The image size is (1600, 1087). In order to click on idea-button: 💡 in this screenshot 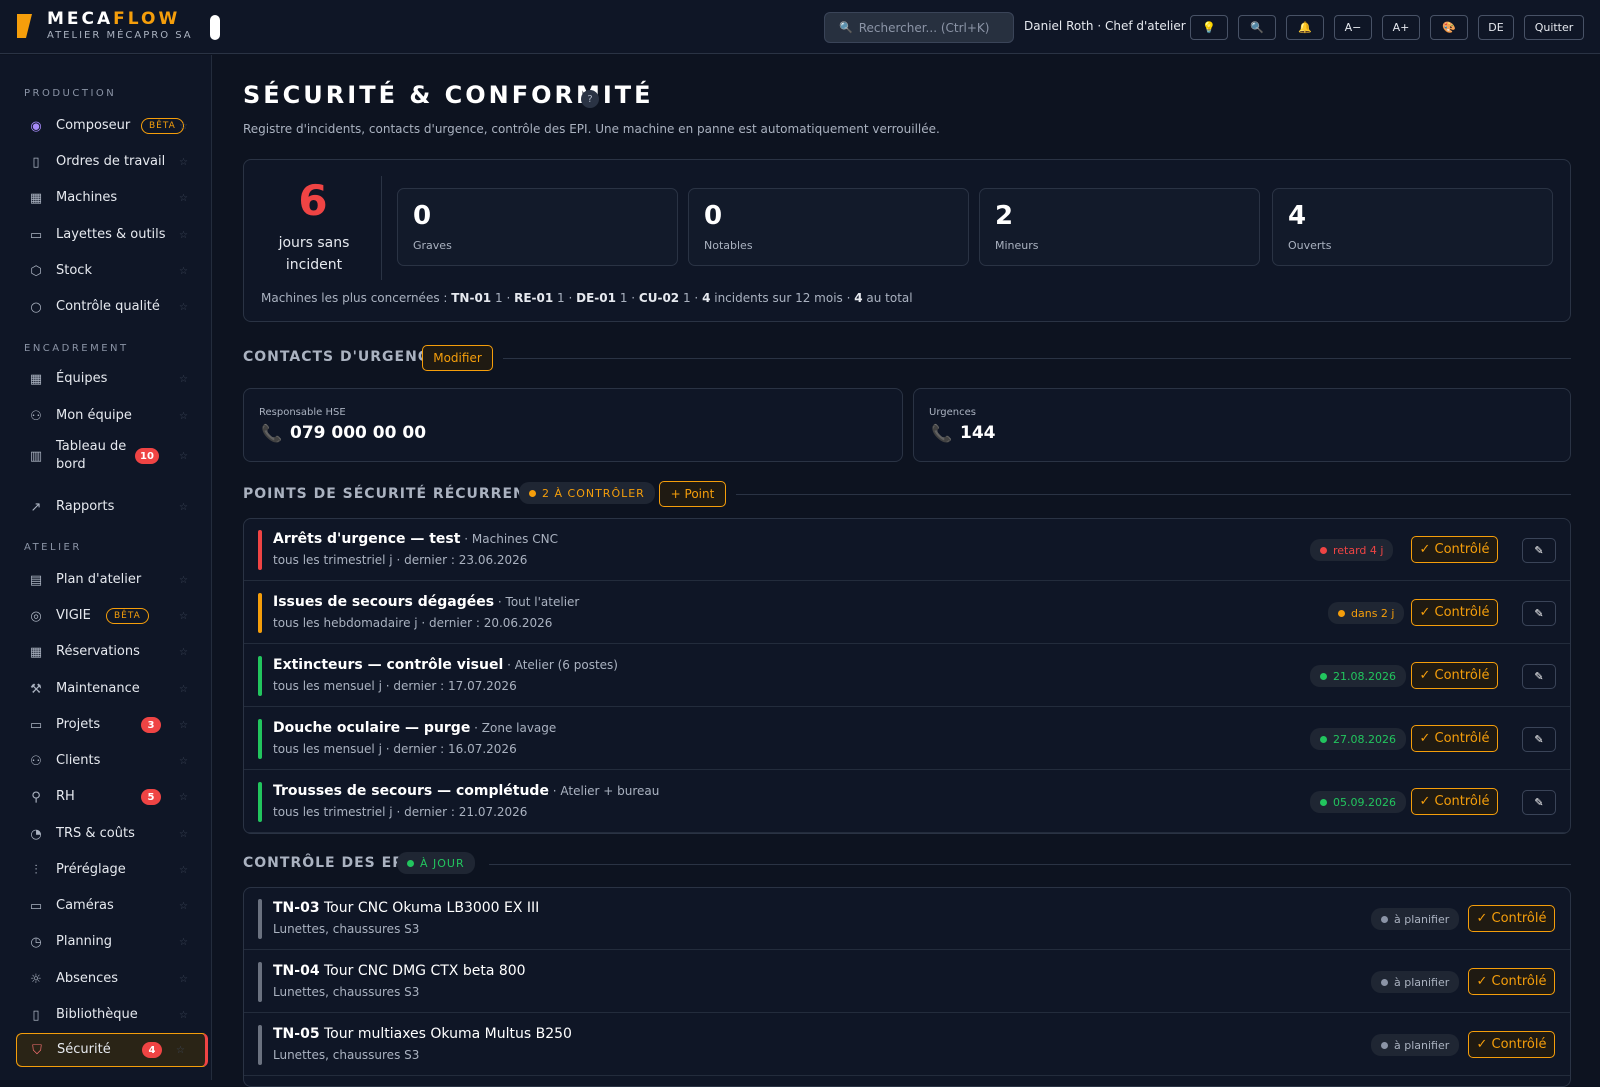, I will do `click(1209, 27)`.